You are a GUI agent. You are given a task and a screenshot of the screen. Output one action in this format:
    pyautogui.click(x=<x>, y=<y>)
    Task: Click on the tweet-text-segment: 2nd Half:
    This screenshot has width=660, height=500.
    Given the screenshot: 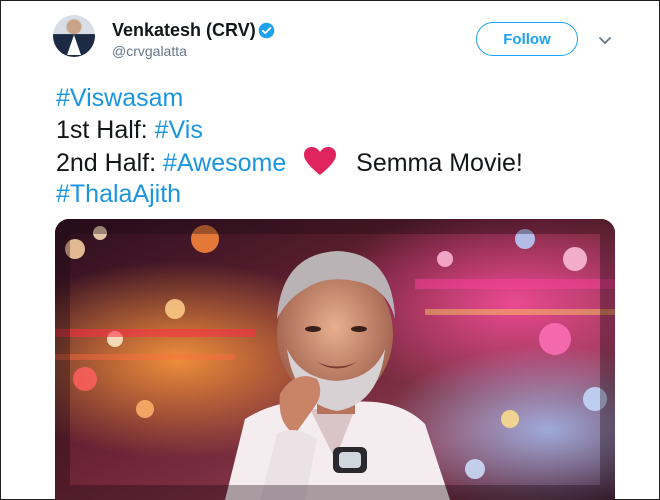 What is the action you would take?
    pyautogui.click(x=110, y=163)
    